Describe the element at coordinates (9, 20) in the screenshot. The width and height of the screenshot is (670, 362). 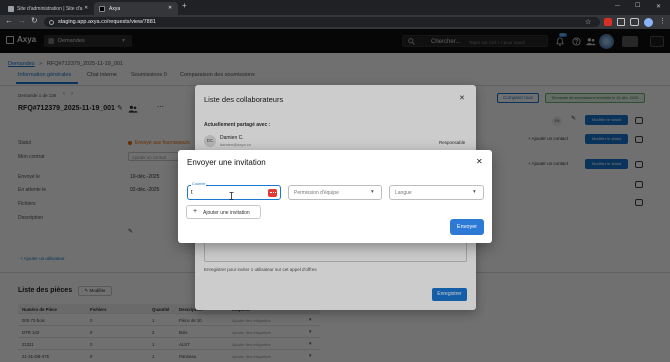
I see `back-icon: ←` at that location.